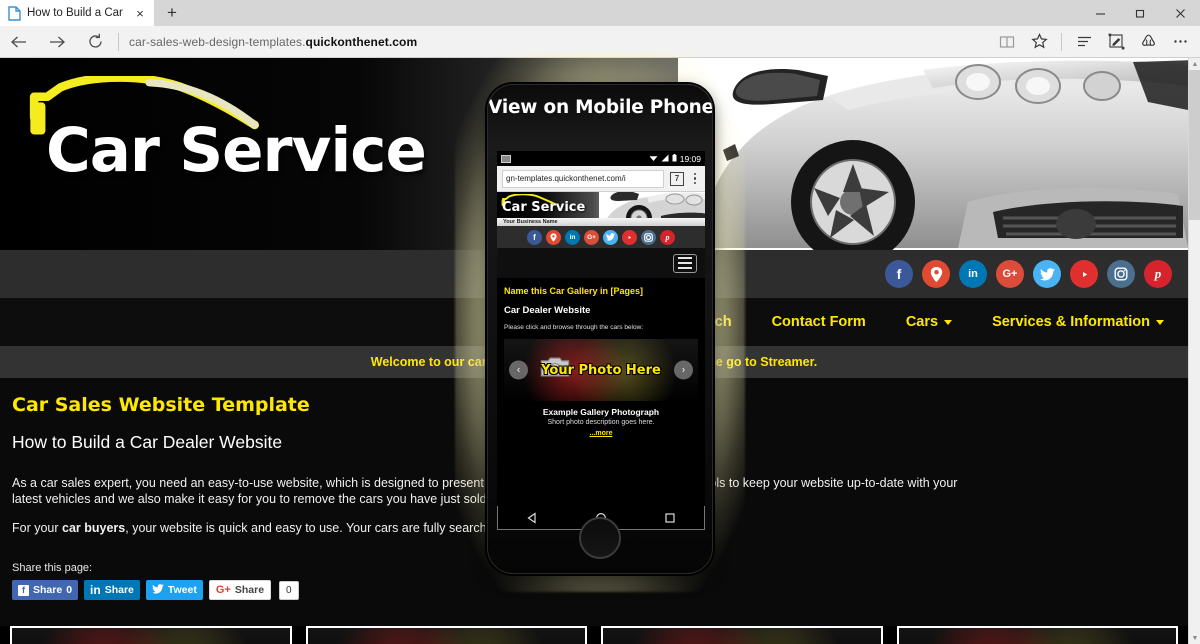  What do you see at coordinates (600, 13) in the screenshot?
I see `tab-strip: How to Build a Car Sale × +` at bounding box center [600, 13].